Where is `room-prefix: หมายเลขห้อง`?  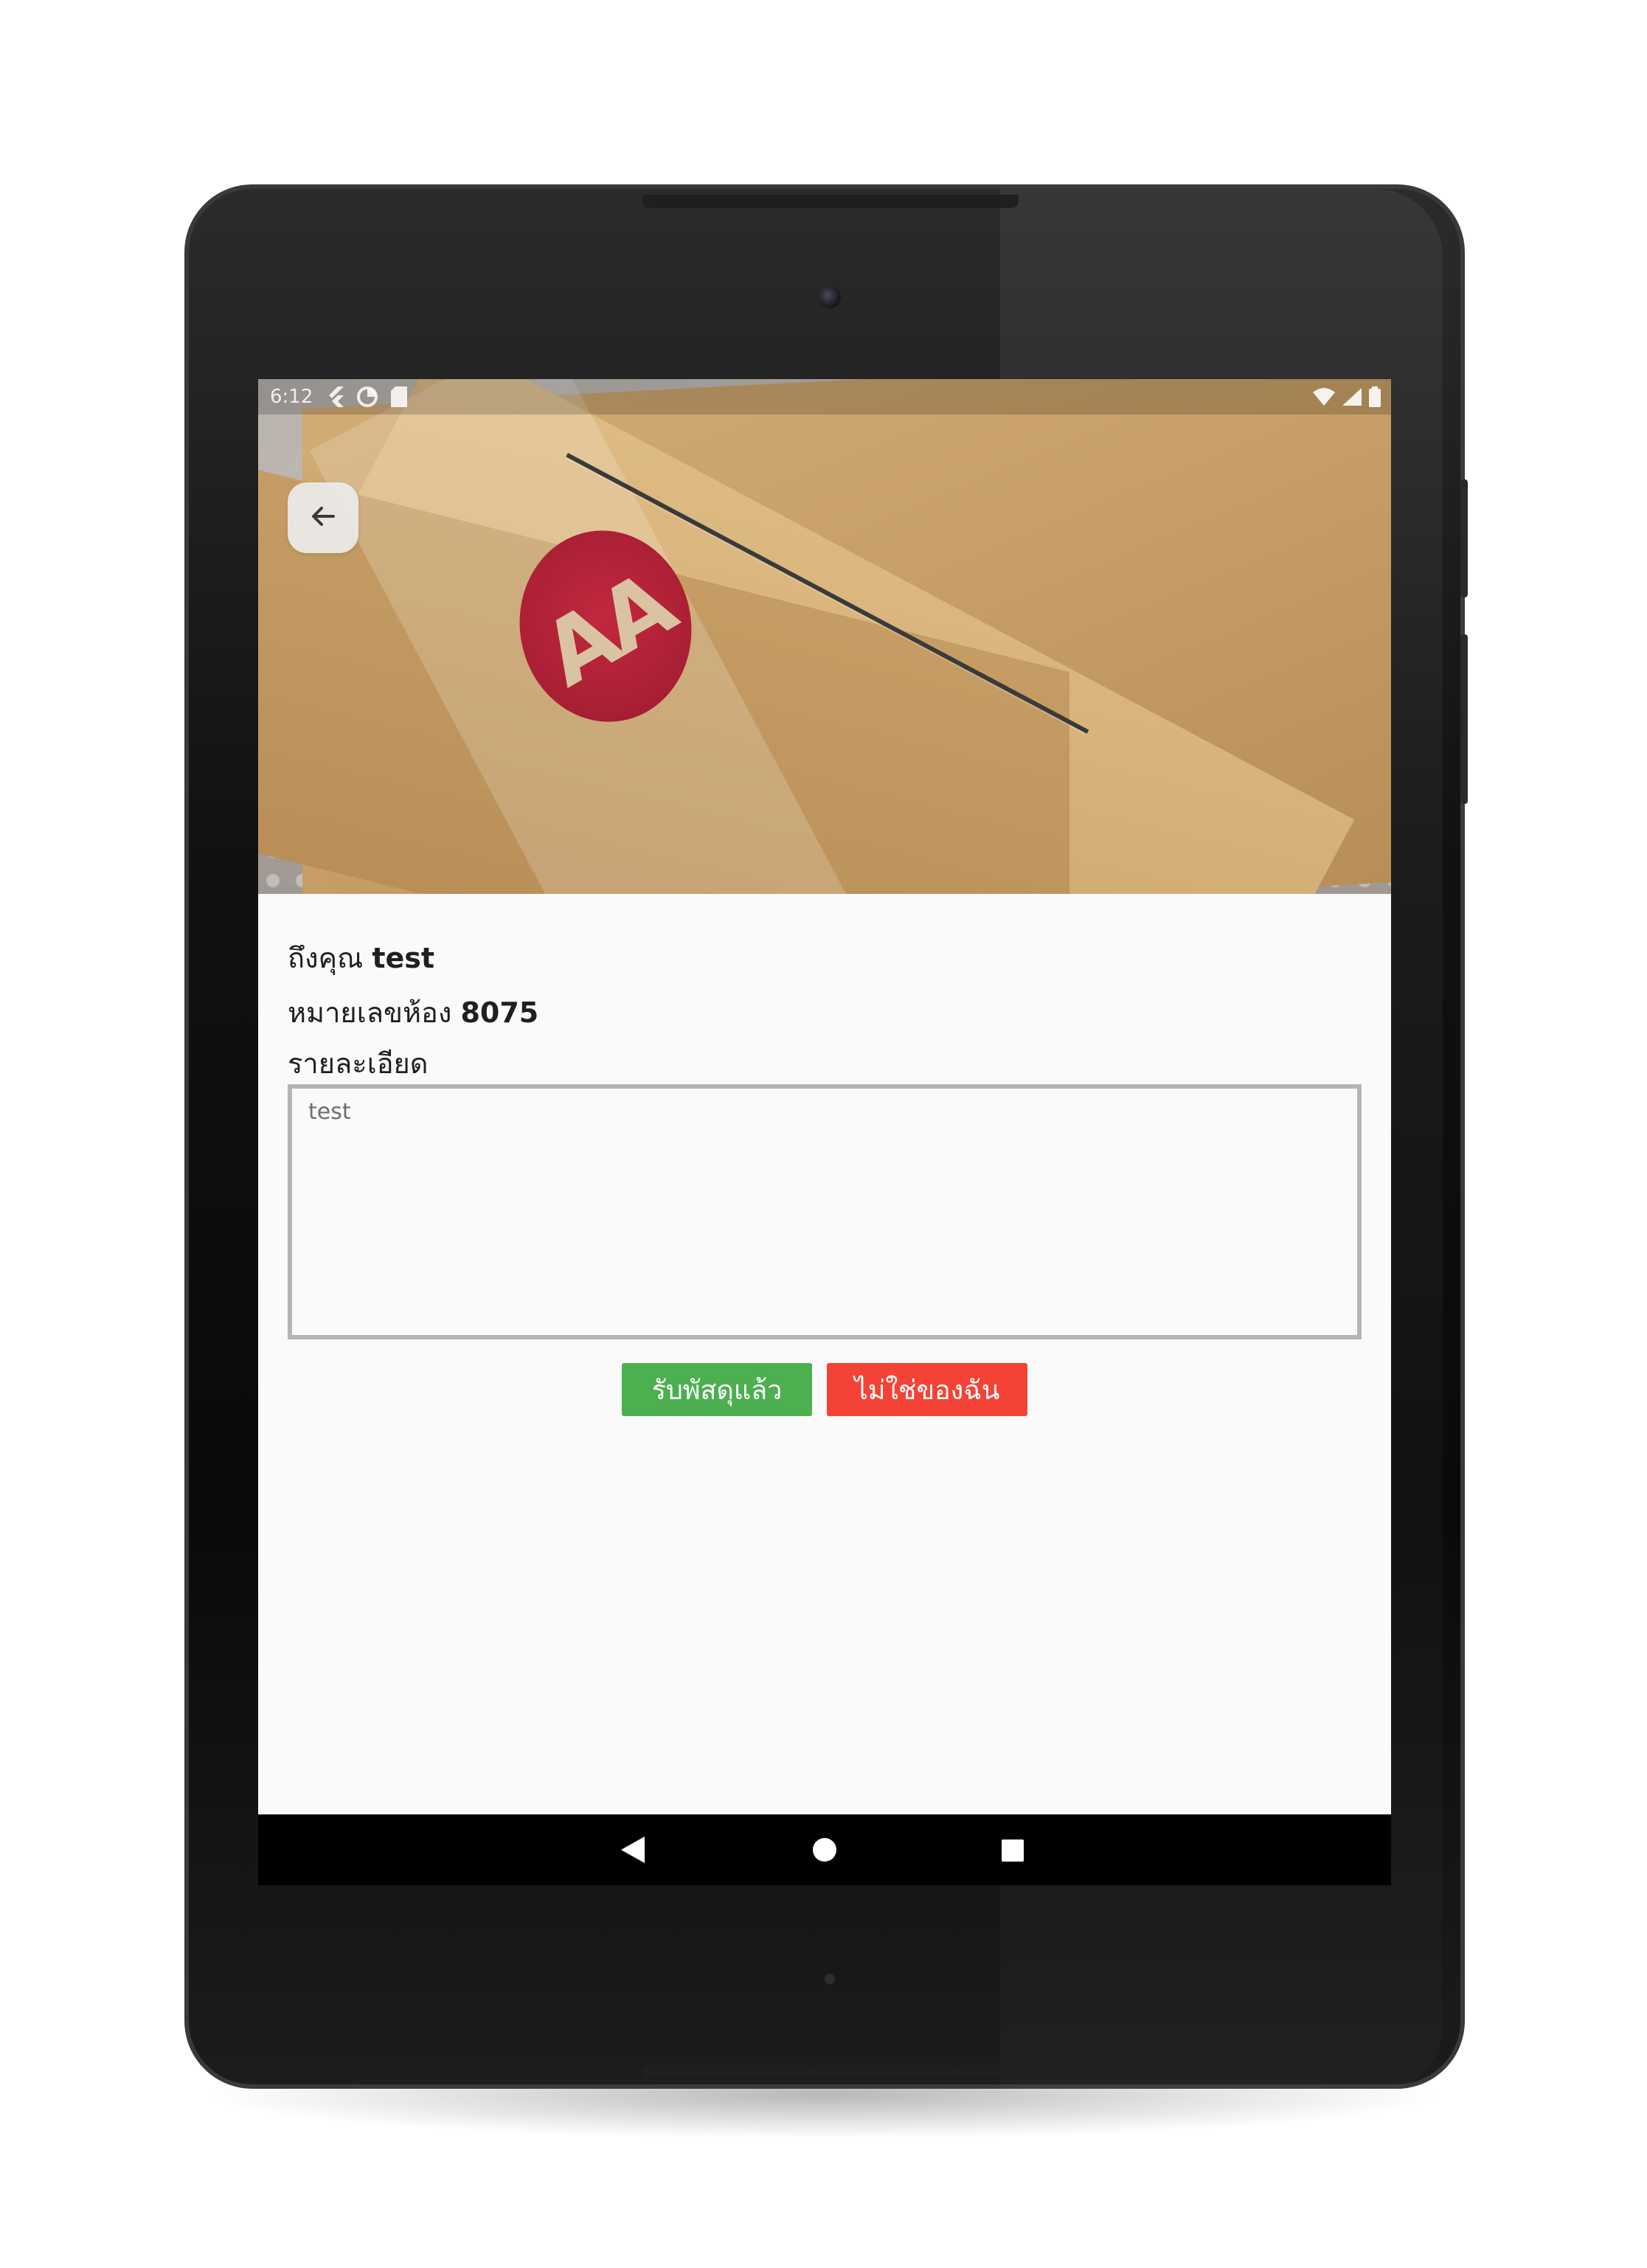
room-prefix: หมายเลขห้อง is located at coordinates (370, 1012).